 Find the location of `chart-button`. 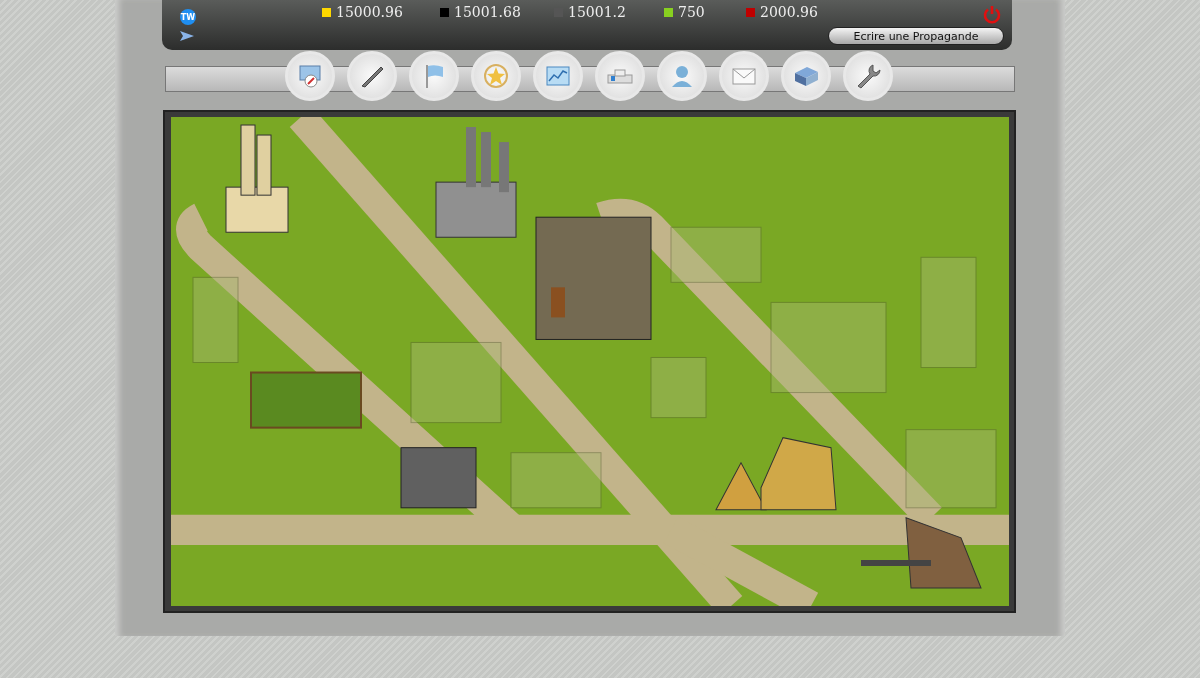

chart-button is located at coordinates (558, 76).